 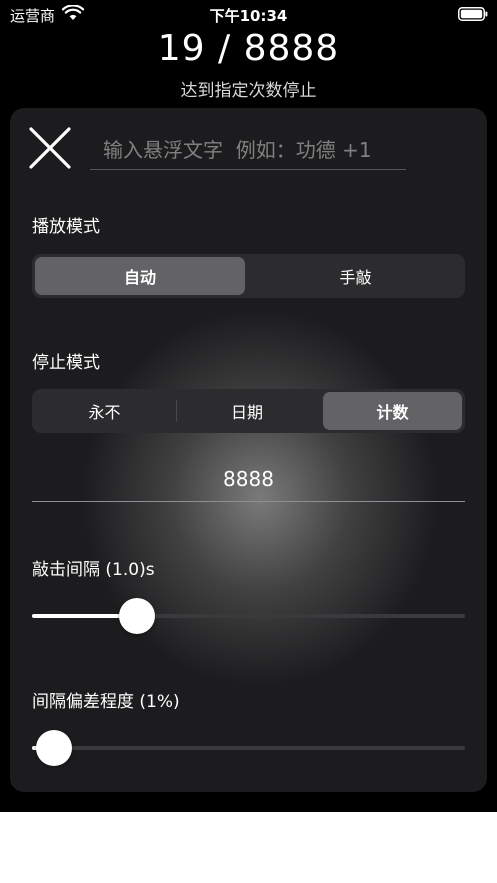 I want to click on tap-interval-label: 敲击间隔 (1.0)s, so click(x=93, y=570).